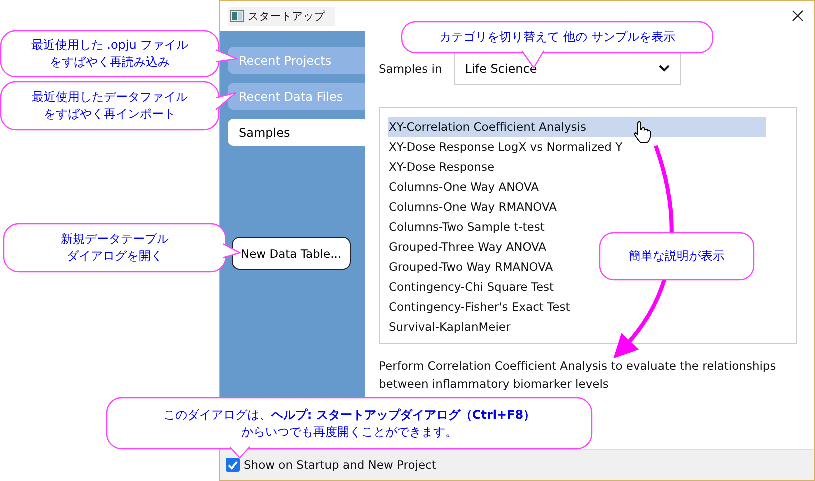  I want to click on description-text: Perform Correlation Coefficient Analysis to evaluate the relationships between inflammatory biomarker levels, so click(578, 375).